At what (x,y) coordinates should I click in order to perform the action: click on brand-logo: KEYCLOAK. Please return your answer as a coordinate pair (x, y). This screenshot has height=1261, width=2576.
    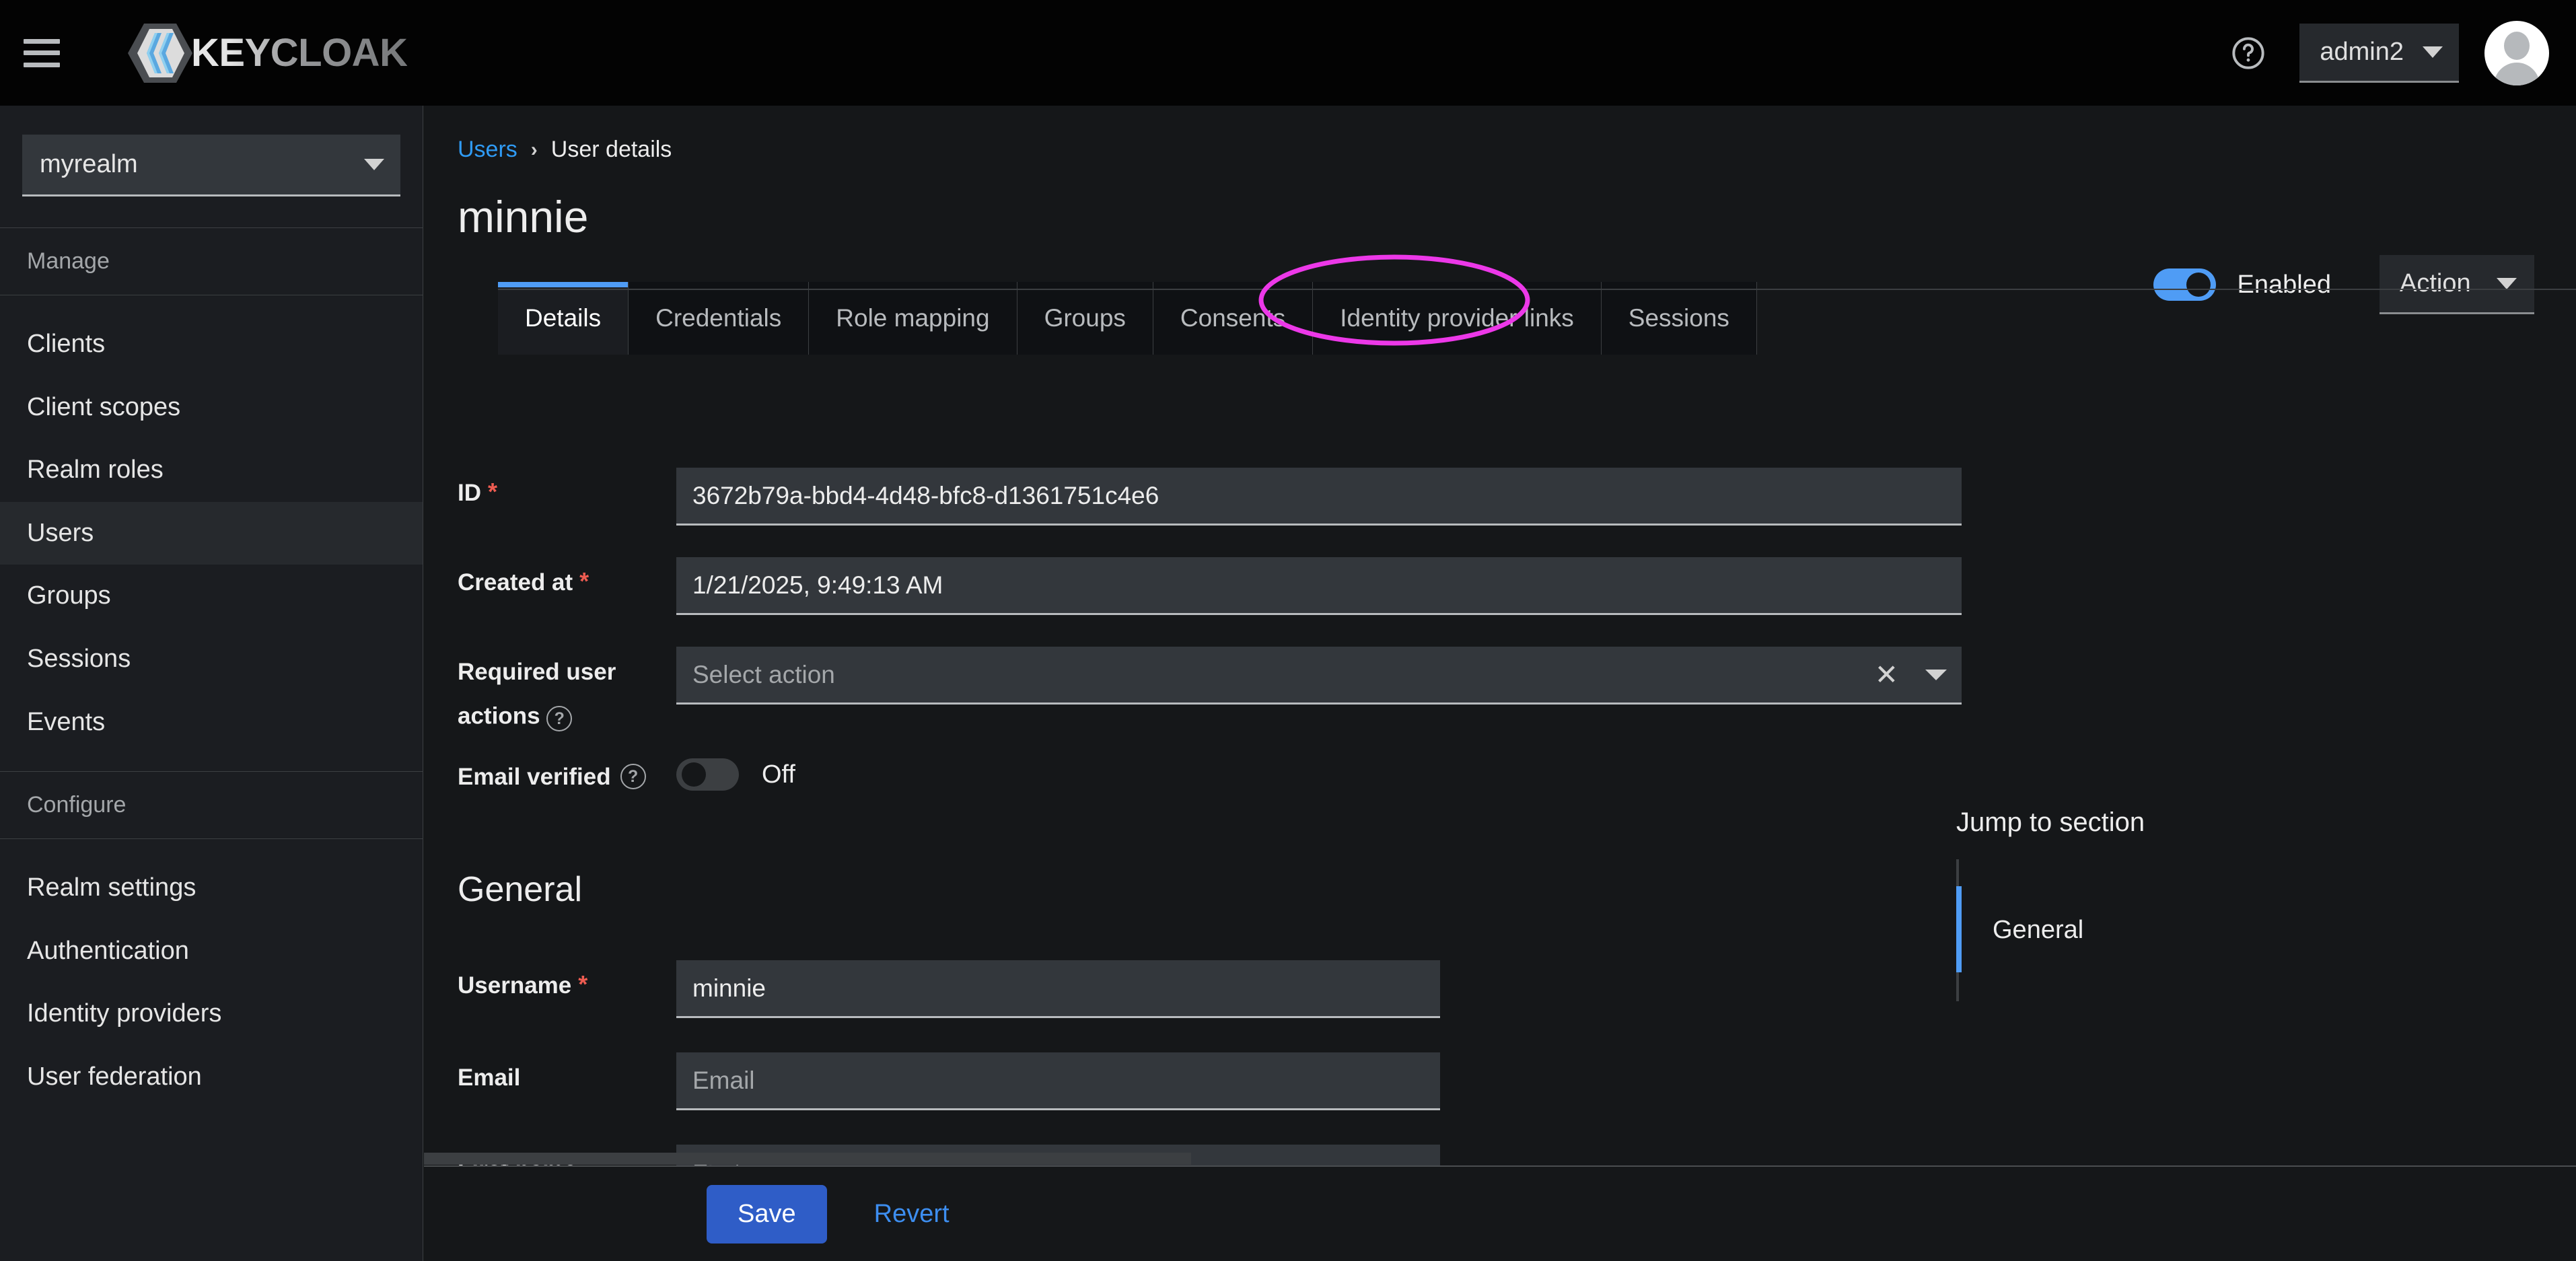
    Looking at the image, I should click on (266, 53).